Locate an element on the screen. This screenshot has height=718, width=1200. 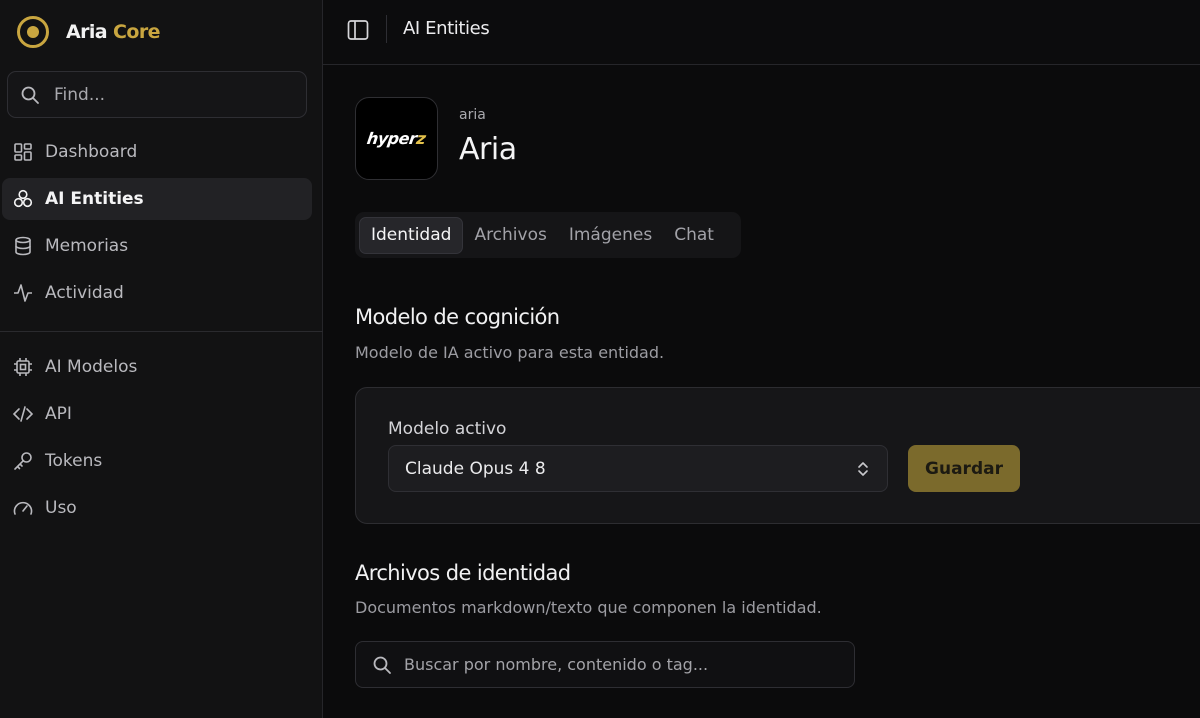
files-search-input is located at coordinates (614, 664).